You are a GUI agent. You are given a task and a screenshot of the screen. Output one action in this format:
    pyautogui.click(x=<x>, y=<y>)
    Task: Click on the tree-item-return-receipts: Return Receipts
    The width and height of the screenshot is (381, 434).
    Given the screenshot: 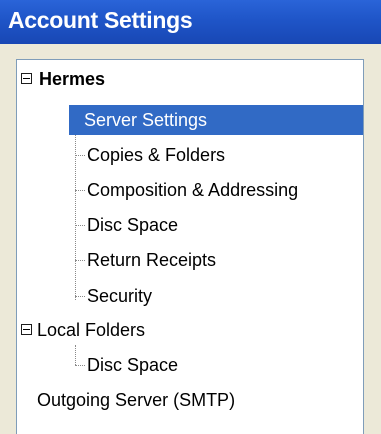 What is the action you would take?
    pyautogui.click(x=190, y=260)
    